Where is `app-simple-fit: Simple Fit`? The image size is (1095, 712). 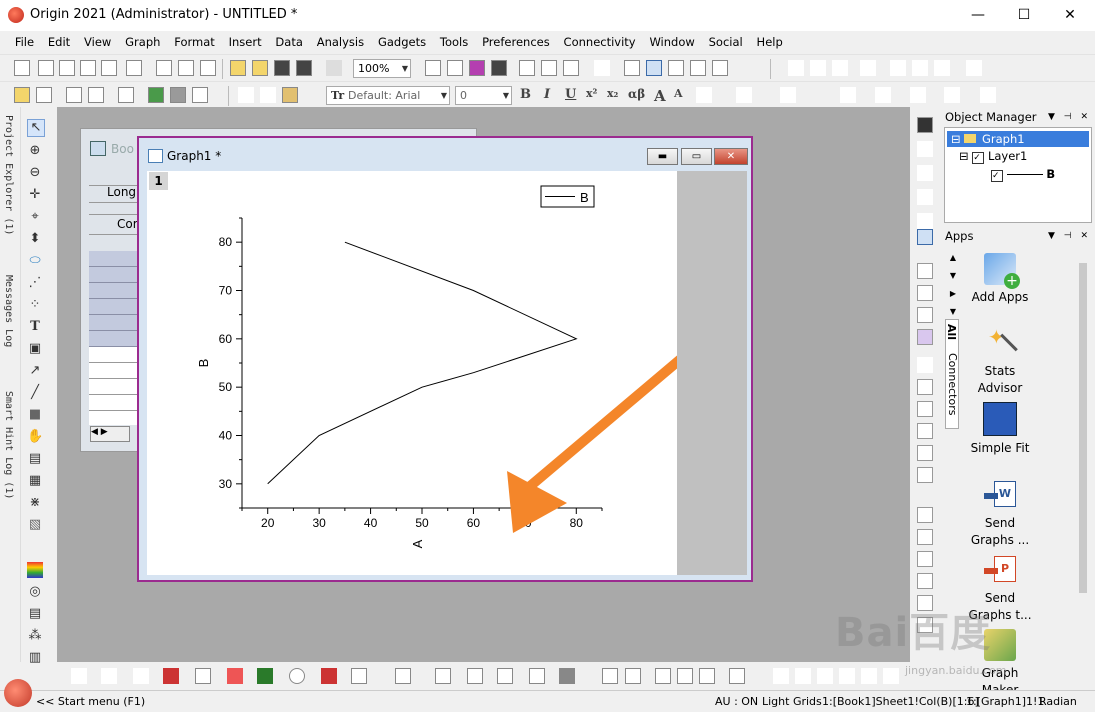 app-simple-fit: Simple Fit is located at coordinates (1000, 429).